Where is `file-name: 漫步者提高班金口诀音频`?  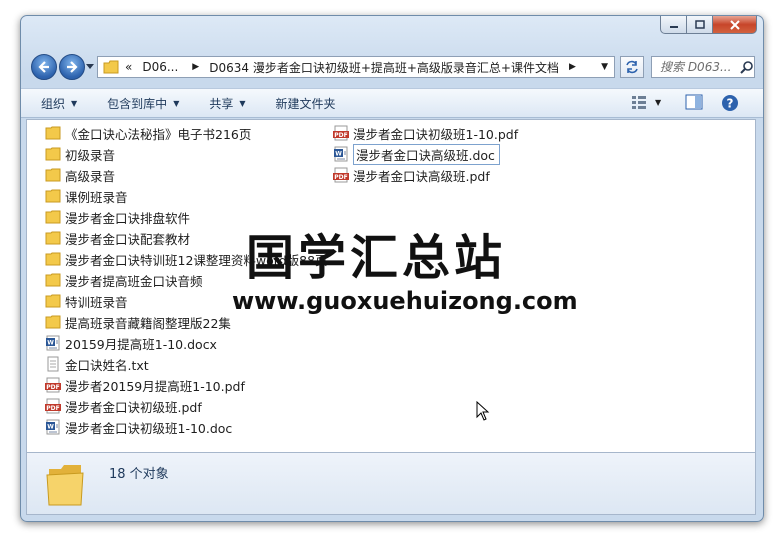 file-name: 漫步者提高班金口诀音频 is located at coordinates (134, 281).